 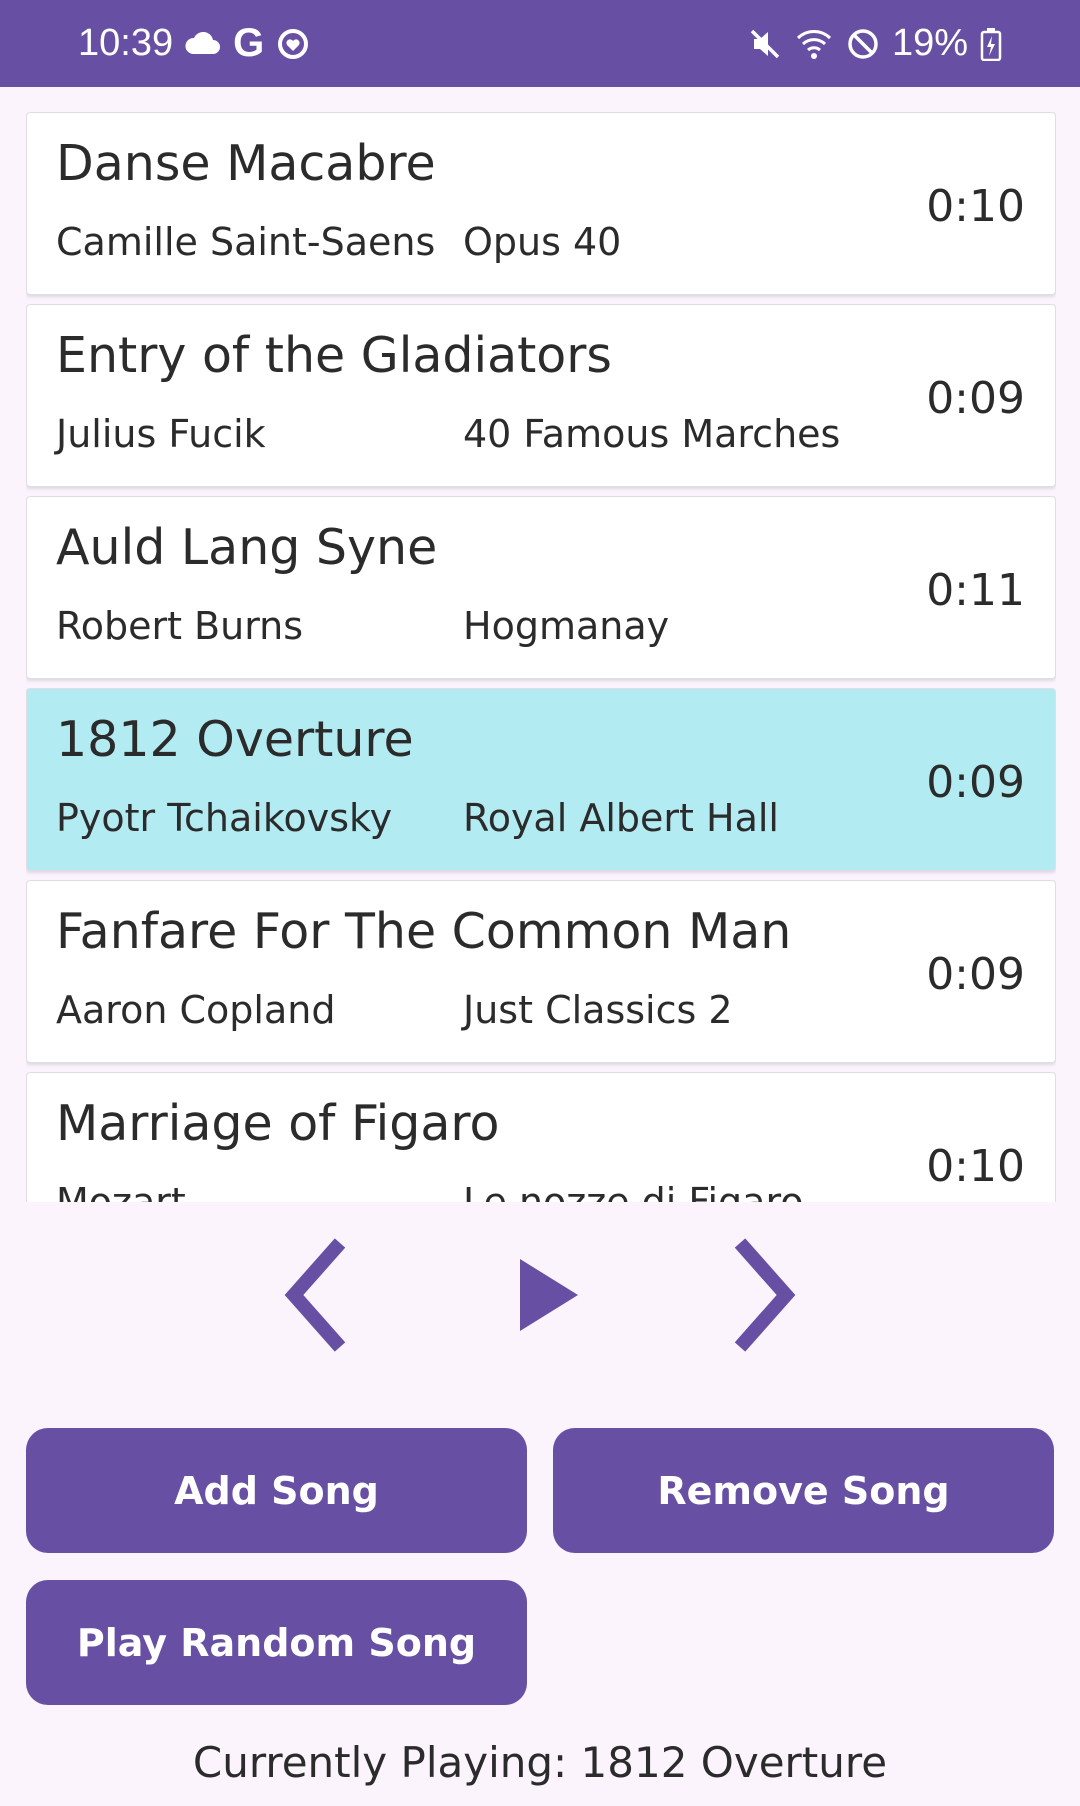 I want to click on play-random-song-button: Play Random Song, so click(x=276, y=1642).